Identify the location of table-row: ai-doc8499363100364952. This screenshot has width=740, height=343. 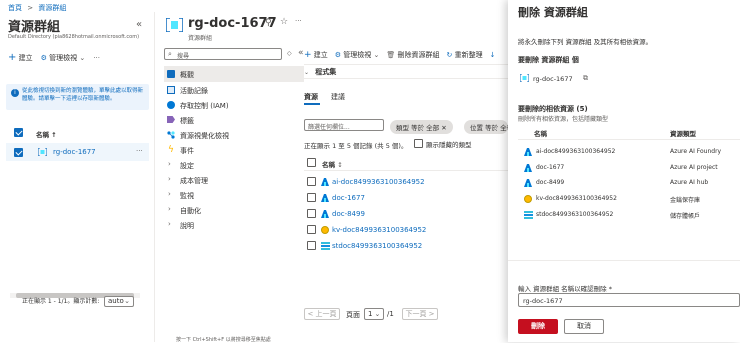
(406, 182).